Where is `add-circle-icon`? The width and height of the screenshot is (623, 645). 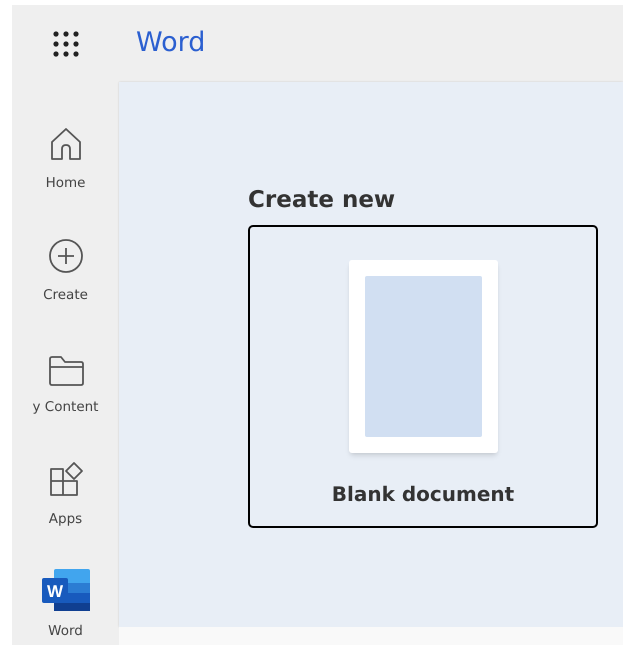
add-circle-icon is located at coordinates (65, 255).